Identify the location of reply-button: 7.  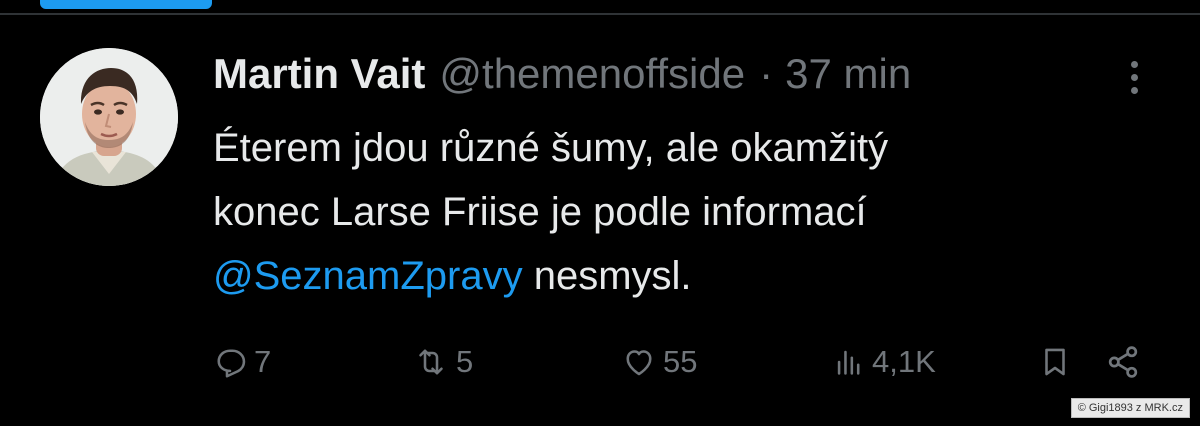
(241, 362).